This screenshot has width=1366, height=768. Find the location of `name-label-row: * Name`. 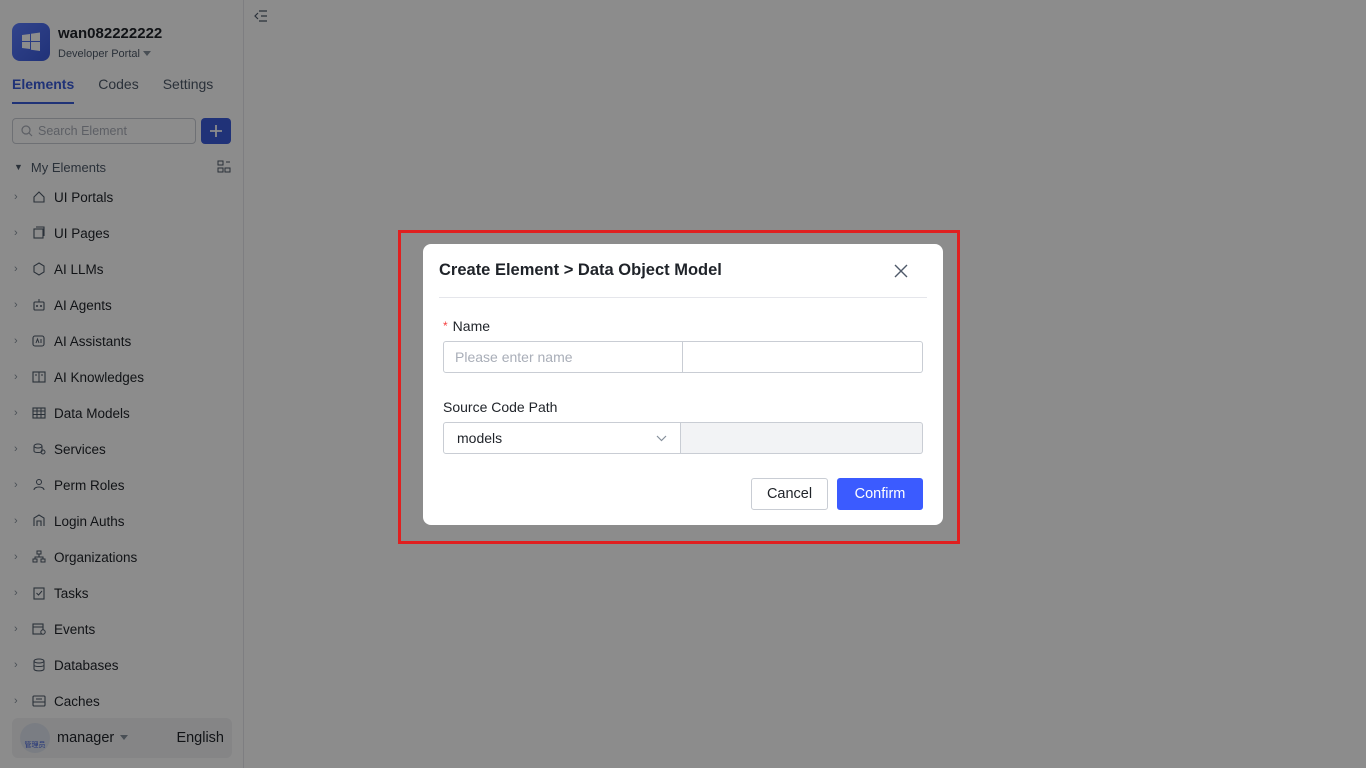

name-label-row: * Name is located at coordinates (683, 326).